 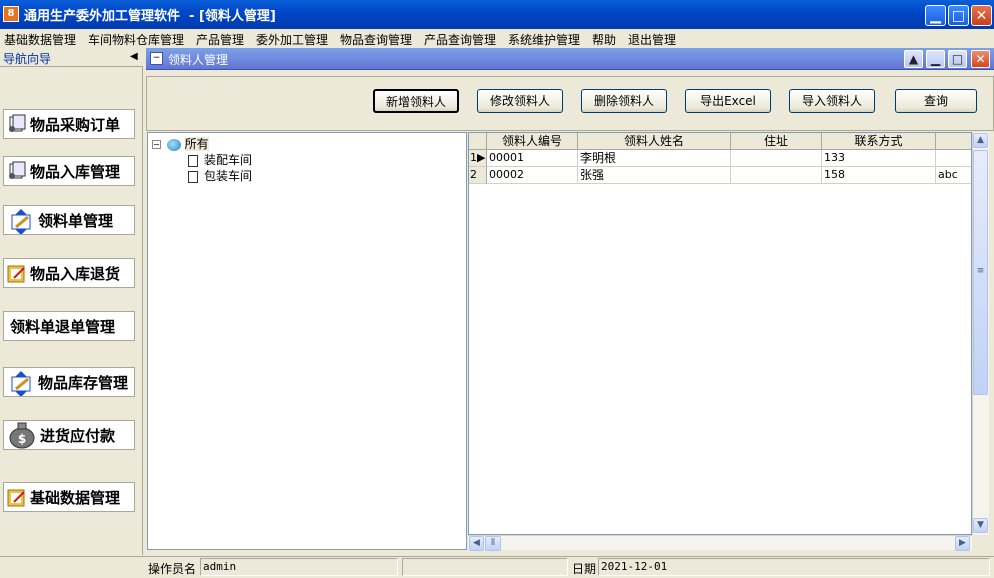 What do you see at coordinates (173, 144) in the screenshot?
I see `globe-icon` at bounding box center [173, 144].